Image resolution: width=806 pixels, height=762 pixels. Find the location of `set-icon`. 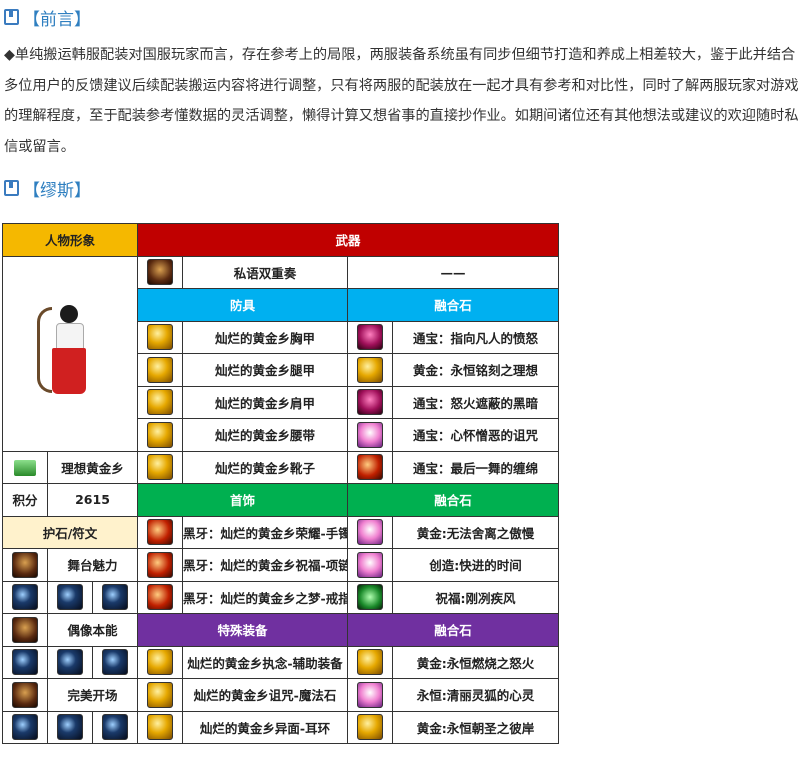

set-icon is located at coordinates (25, 467).